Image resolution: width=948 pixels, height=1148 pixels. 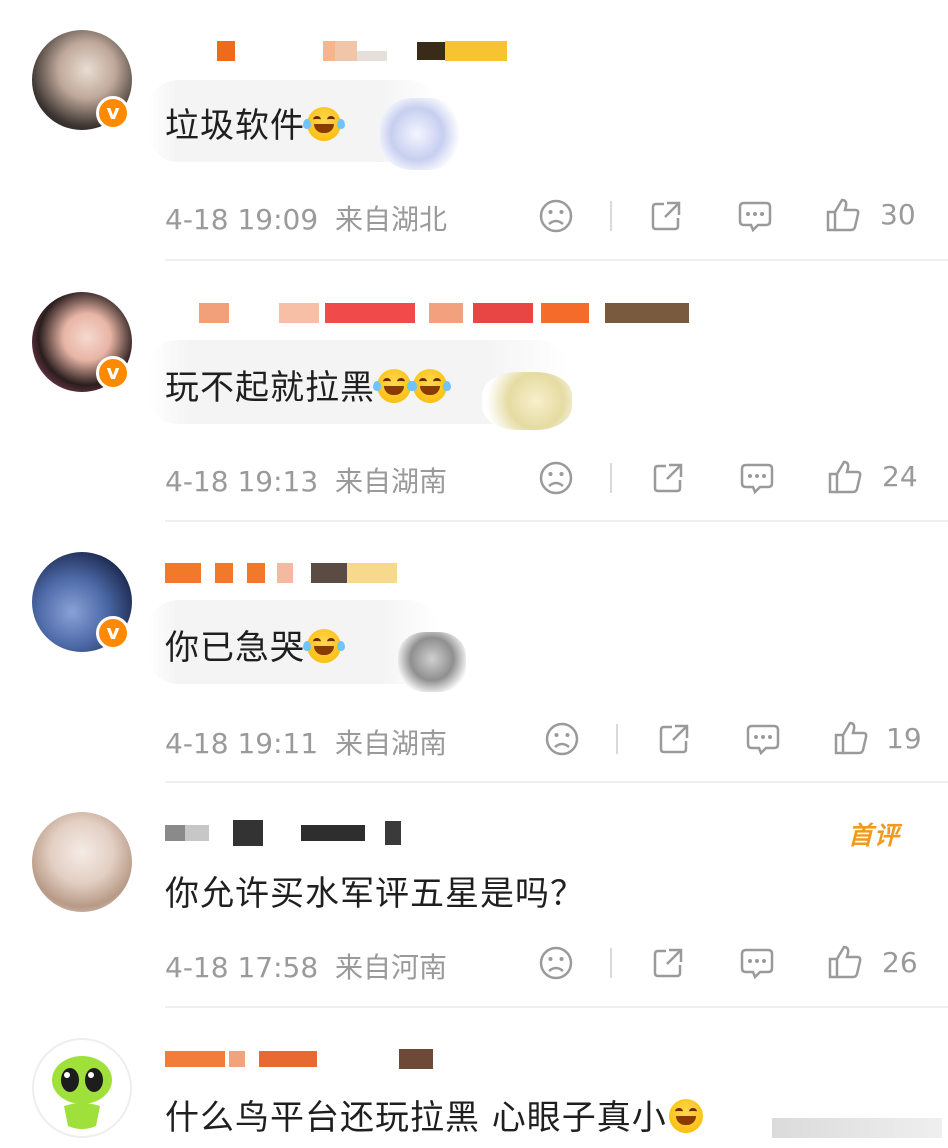 I want to click on comment-text-content: 玩不起就拉黑, so click(x=270, y=388).